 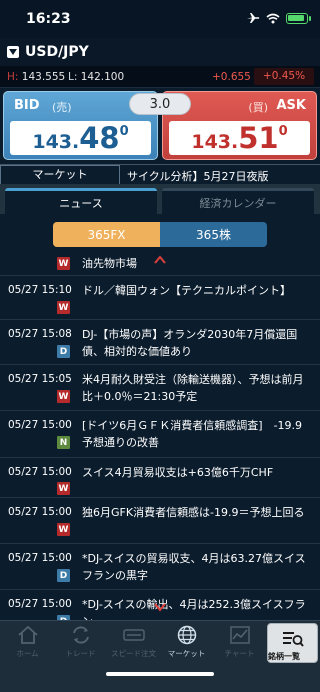 I want to click on segment-365kabu: 365株, so click(x=213, y=234).